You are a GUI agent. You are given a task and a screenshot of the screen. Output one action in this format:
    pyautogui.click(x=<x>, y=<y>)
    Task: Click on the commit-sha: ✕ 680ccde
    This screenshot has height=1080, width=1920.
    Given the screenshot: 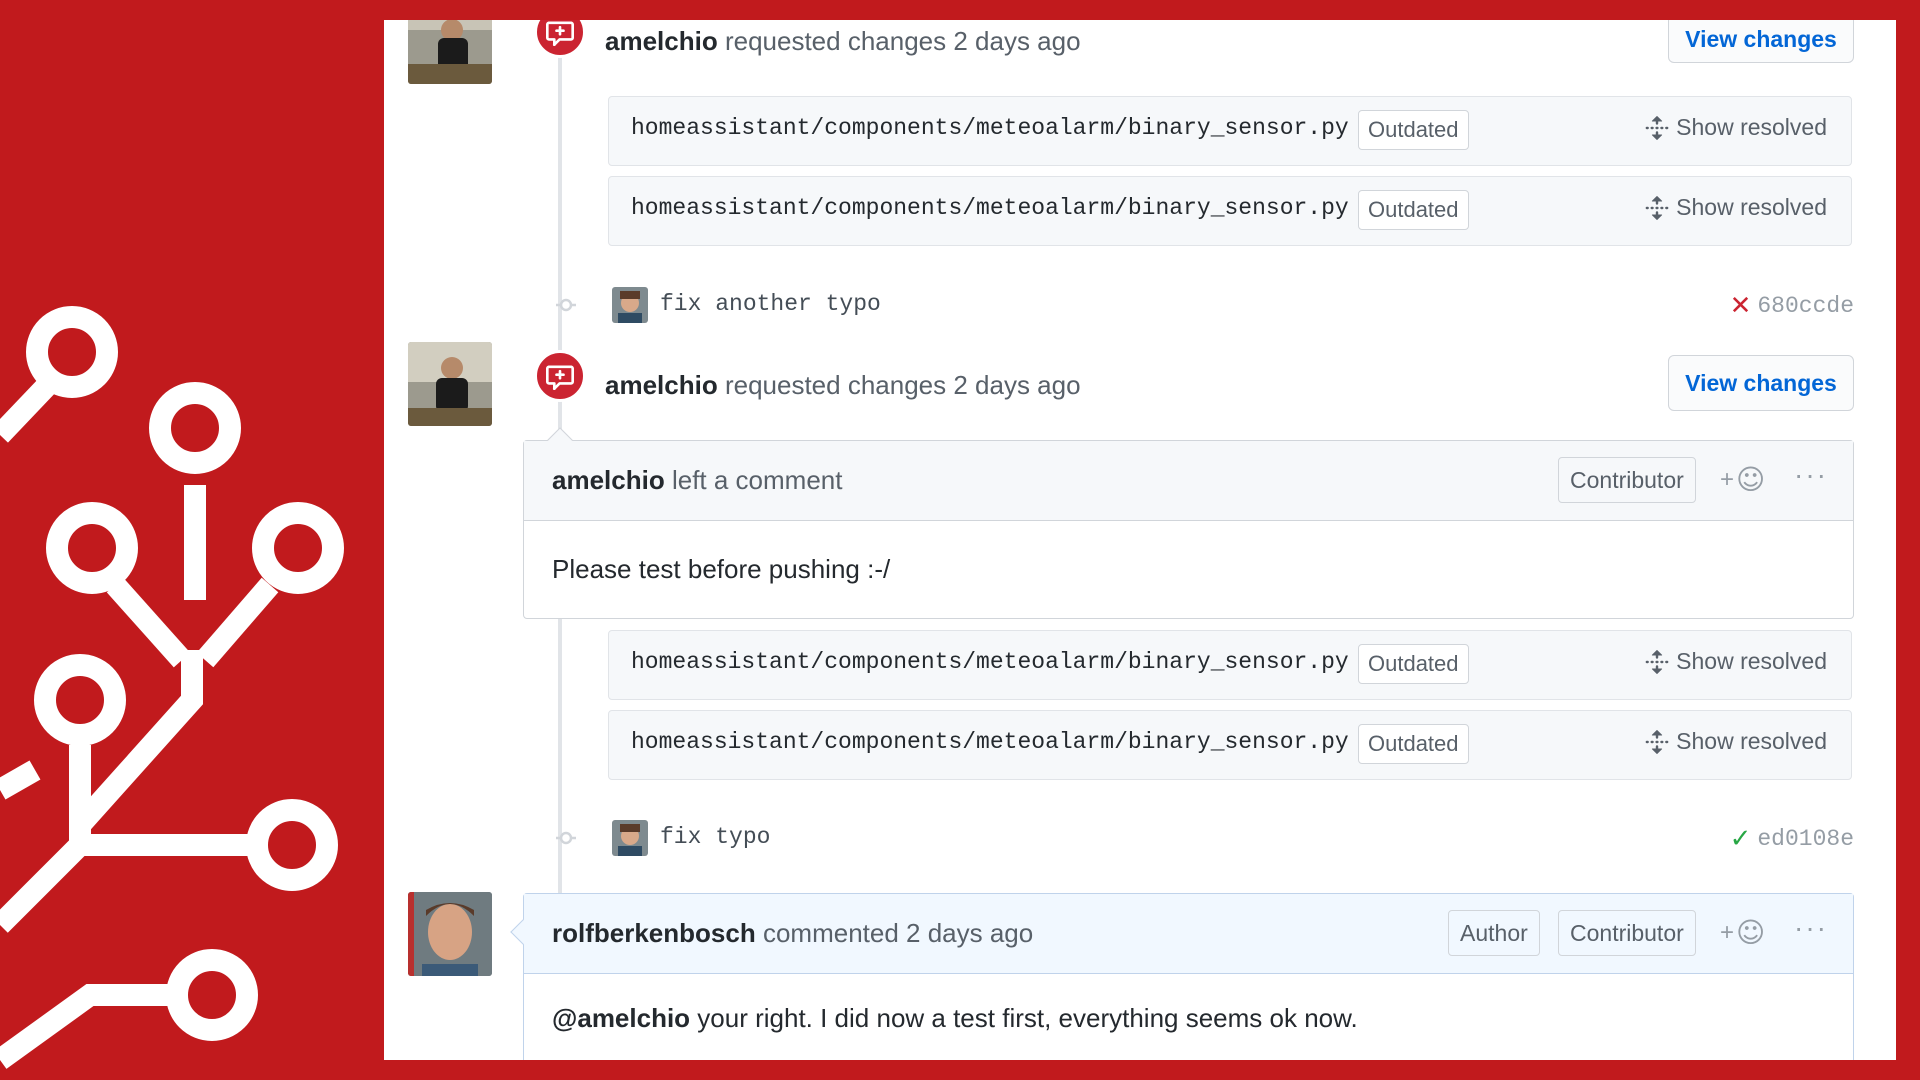 What is the action you would take?
    pyautogui.click(x=1792, y=306)
    